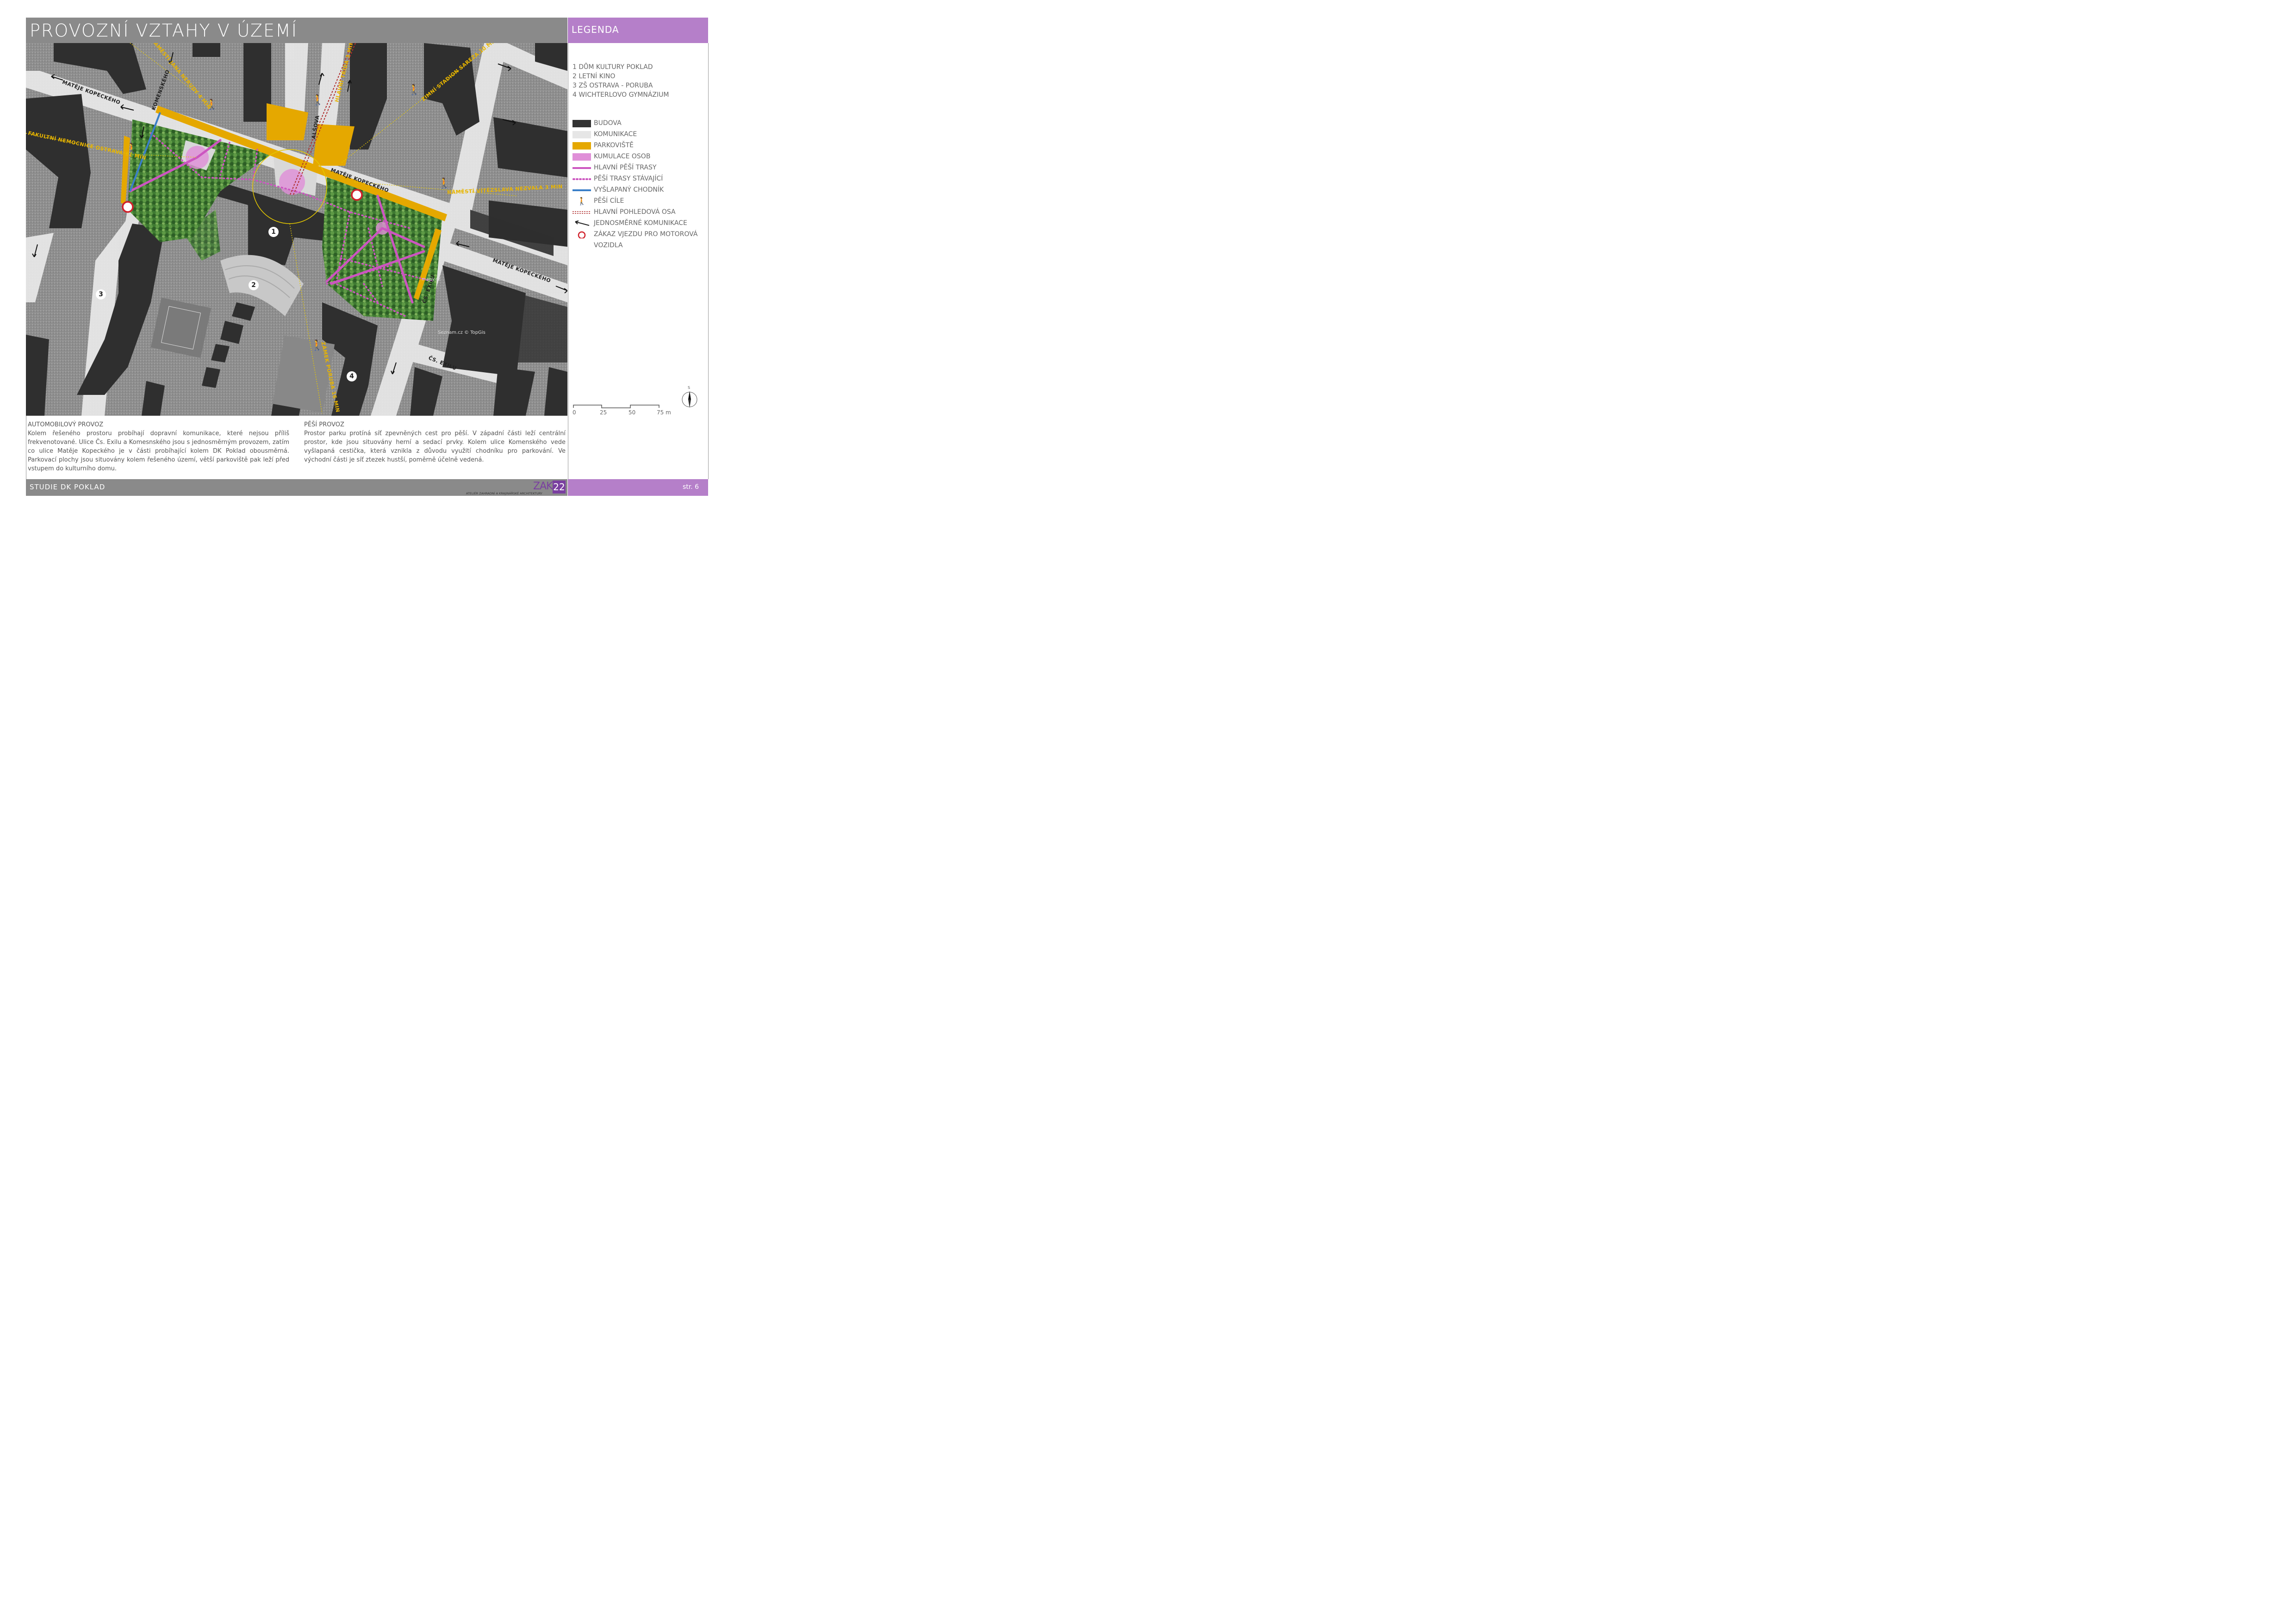 This screenshot has height=1624, width=2296. What do you see at coordinates (639, 146) in the screenshot?
I see `legend-item: PARKOVIŠTĚ` at bounding box center [639, 146].